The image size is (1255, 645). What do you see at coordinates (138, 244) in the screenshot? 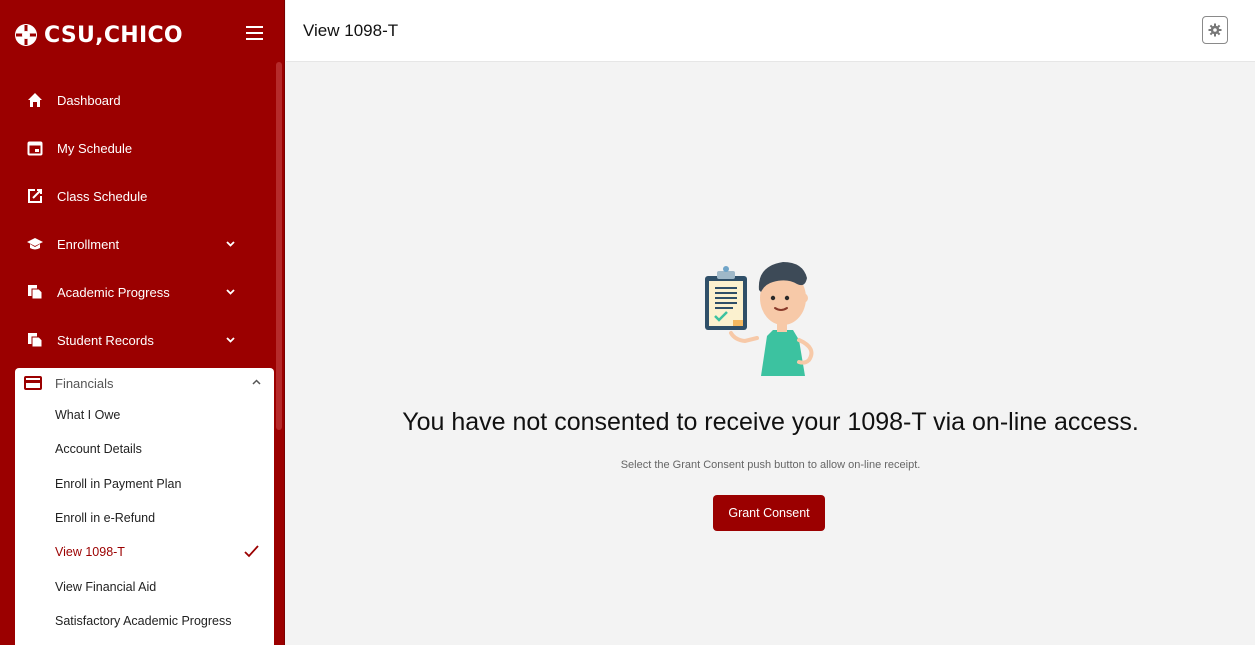
I see `sidebar-item-enrollment: Enrollment` at bounding box center [138, 244].